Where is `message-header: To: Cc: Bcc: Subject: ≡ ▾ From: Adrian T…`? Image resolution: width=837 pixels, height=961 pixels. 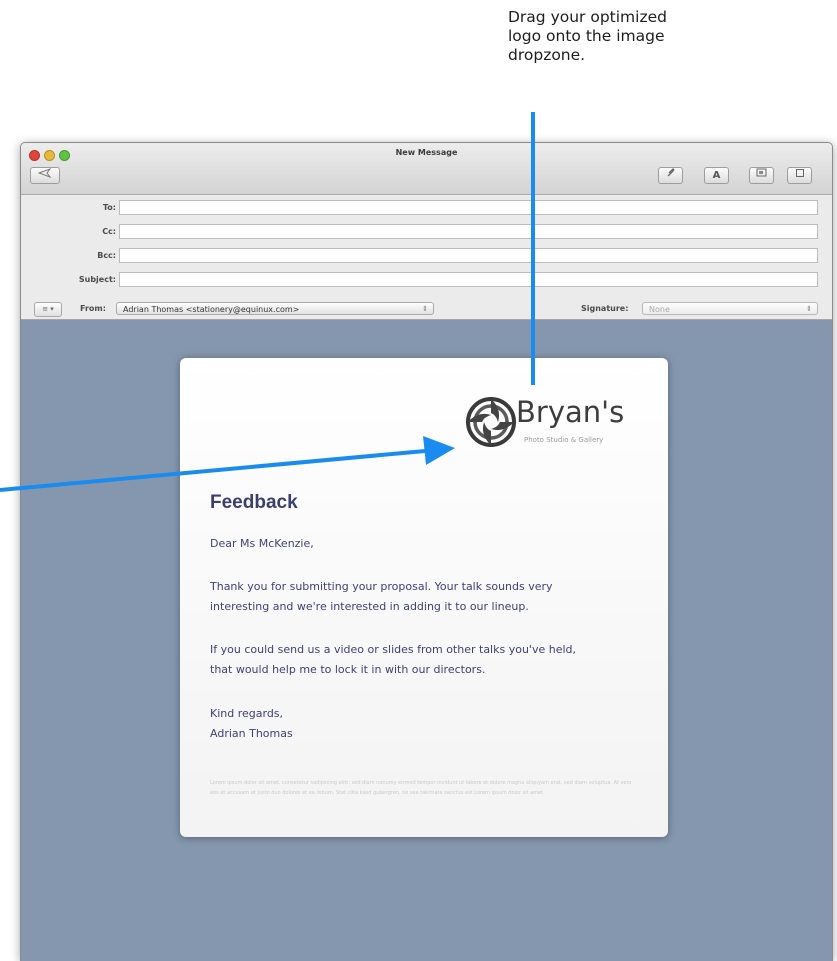
message-header: To: Cc: Bcc: Subject: ≡ ▾ From: Adrian T… is located at coordinates (426, 257).